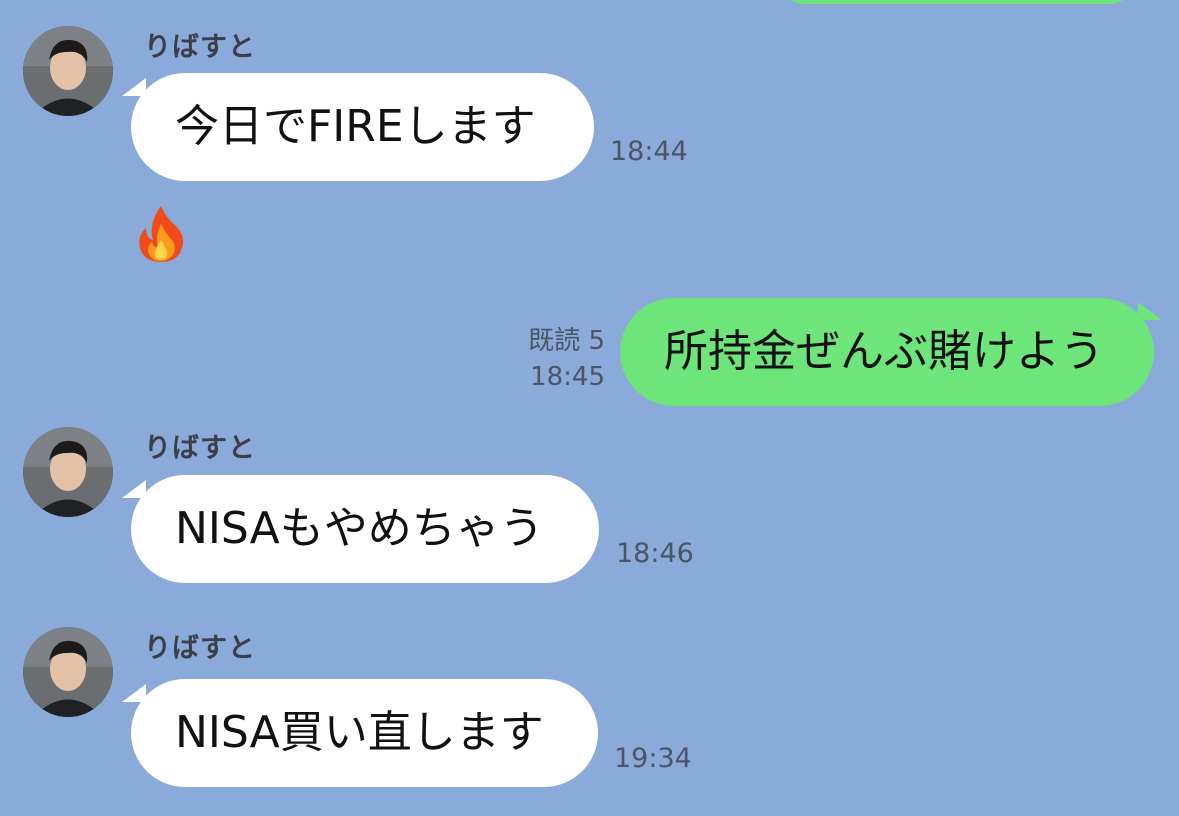 The height and width of the screenshot is (816, 1179). Describe the element at coordinates (649, 151) in the screenshot. I see `message-time: 18:44` at that location.